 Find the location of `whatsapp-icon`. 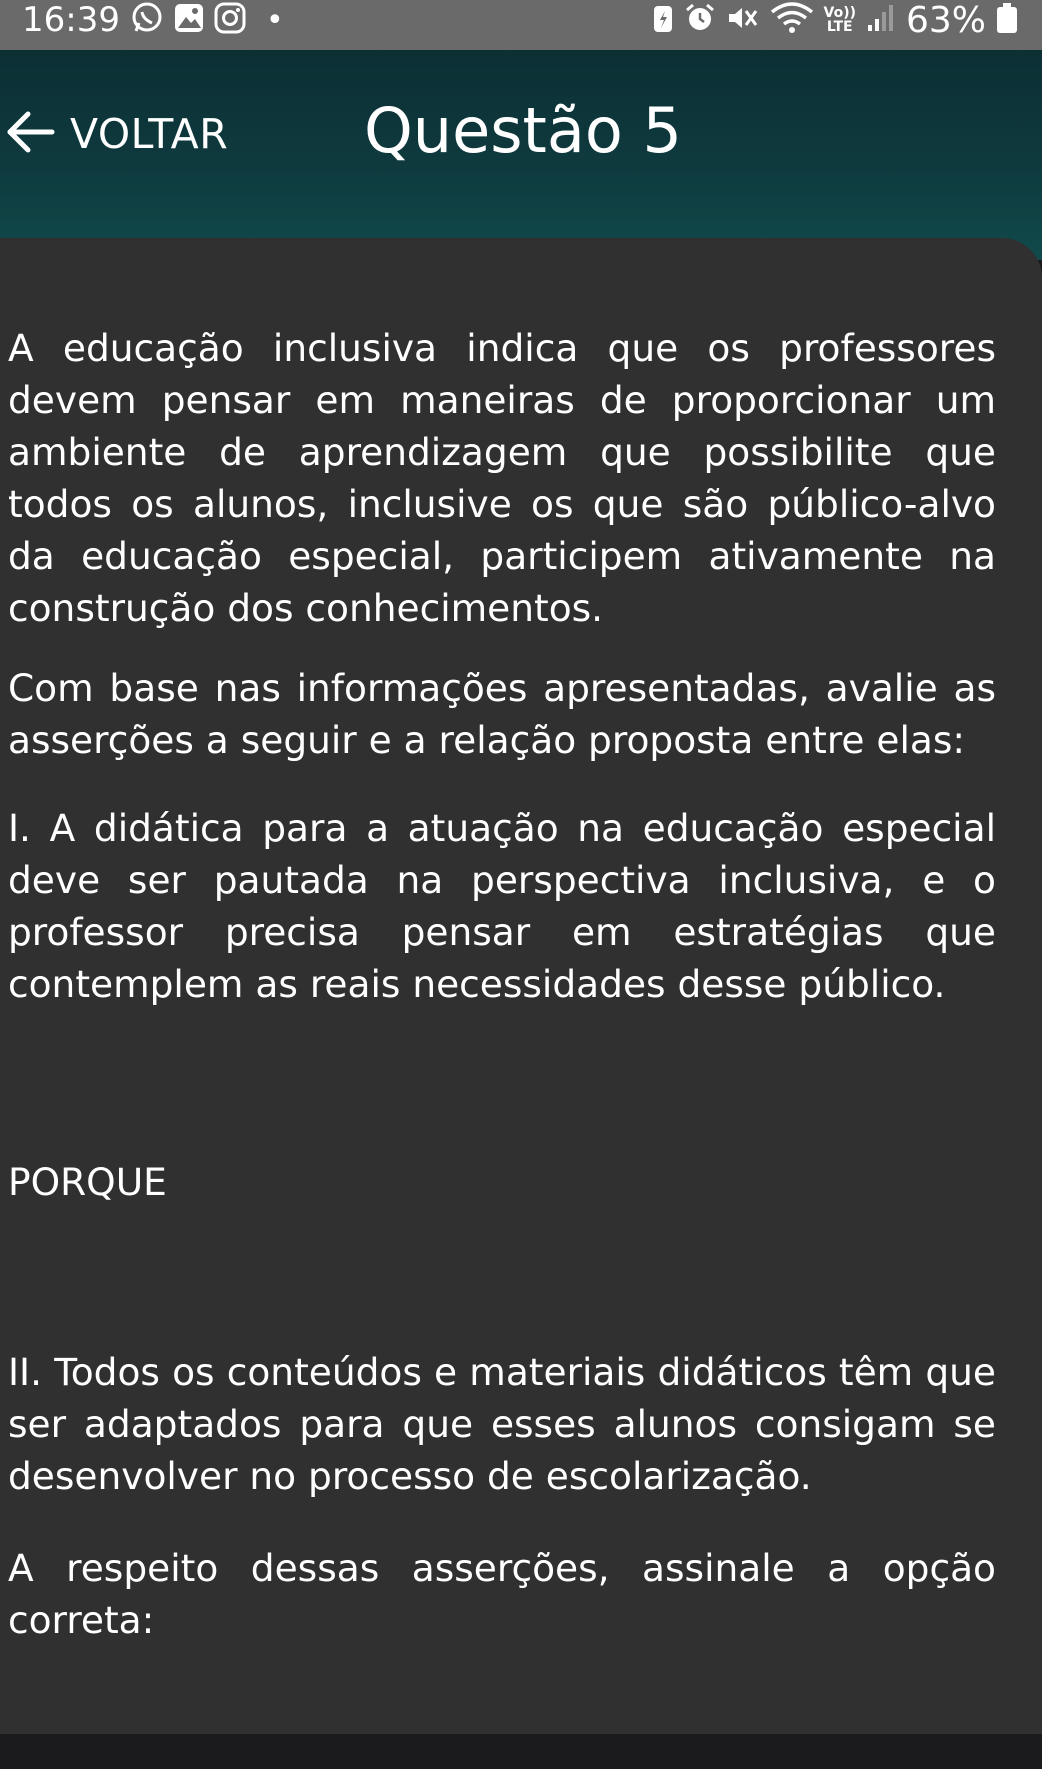

whatsapp-icon is located at coordinates (147, 20).